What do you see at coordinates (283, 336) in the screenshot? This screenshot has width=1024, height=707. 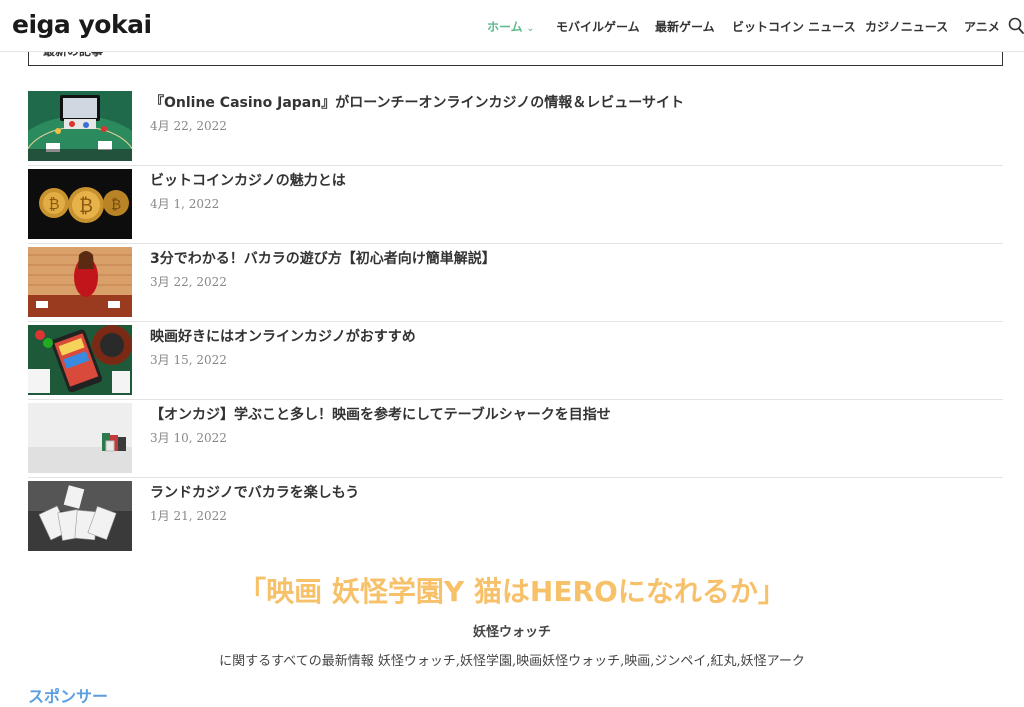 I see `post-title: 映画好きにはオンラインカジノがおすすめ` at bounding box center [283, 336].